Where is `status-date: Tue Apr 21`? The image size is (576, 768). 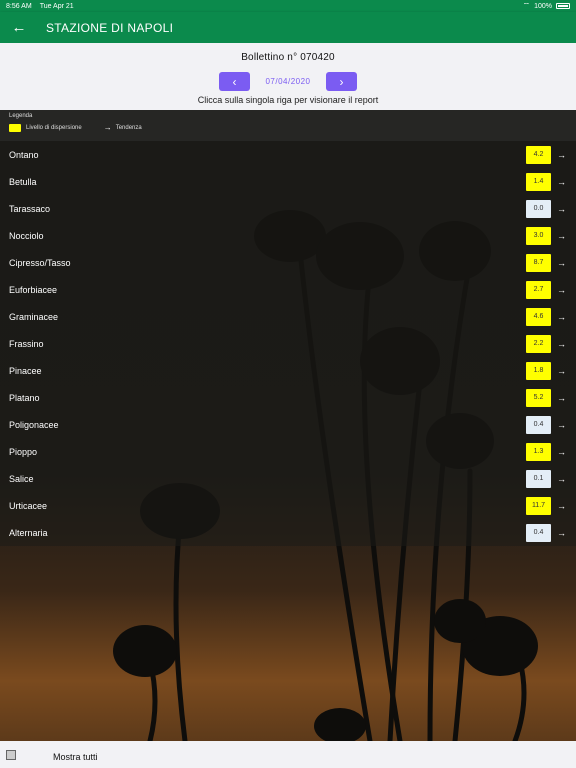 status-date: Tue Apr 21 is located at coordinates (56, 6).